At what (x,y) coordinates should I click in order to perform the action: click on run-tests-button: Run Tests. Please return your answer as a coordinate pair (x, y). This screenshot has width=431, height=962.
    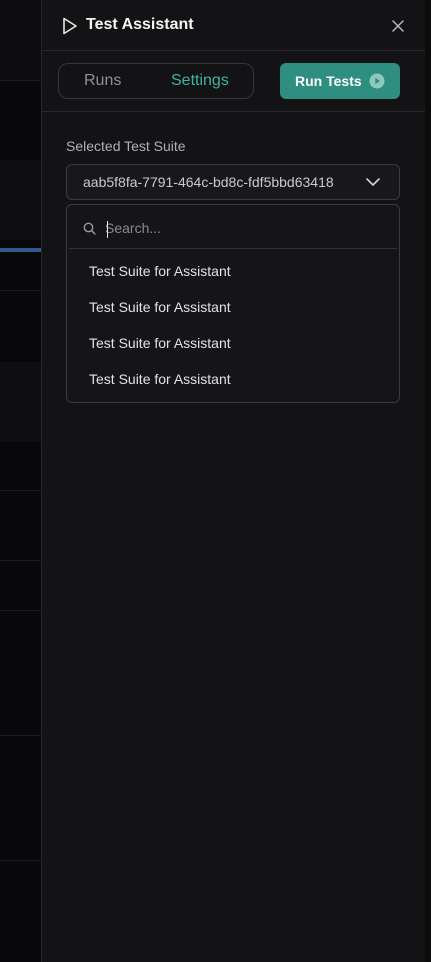
    Looking at the image, I should click on (340, 81).